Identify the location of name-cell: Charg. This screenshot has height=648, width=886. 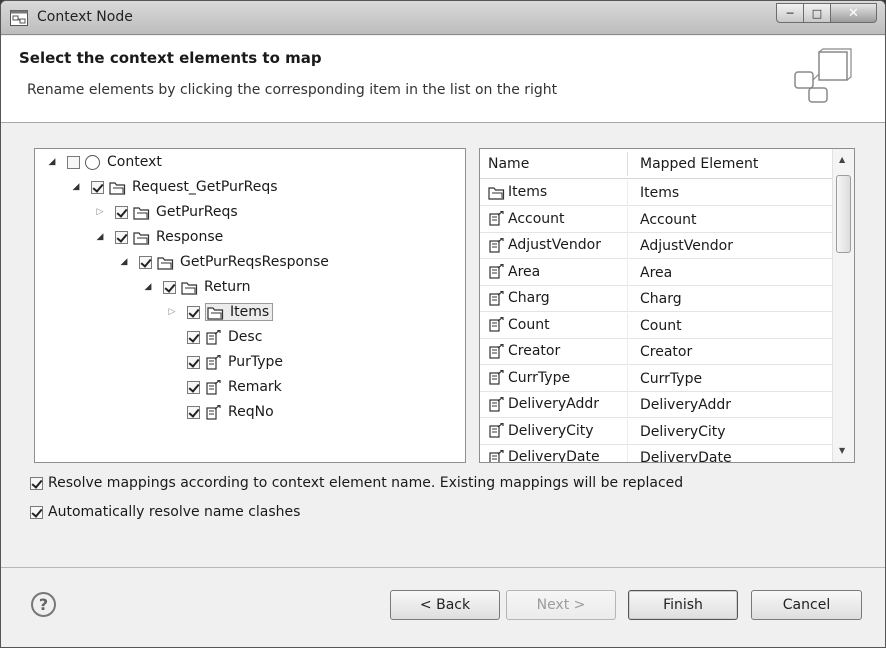
(519, 298).